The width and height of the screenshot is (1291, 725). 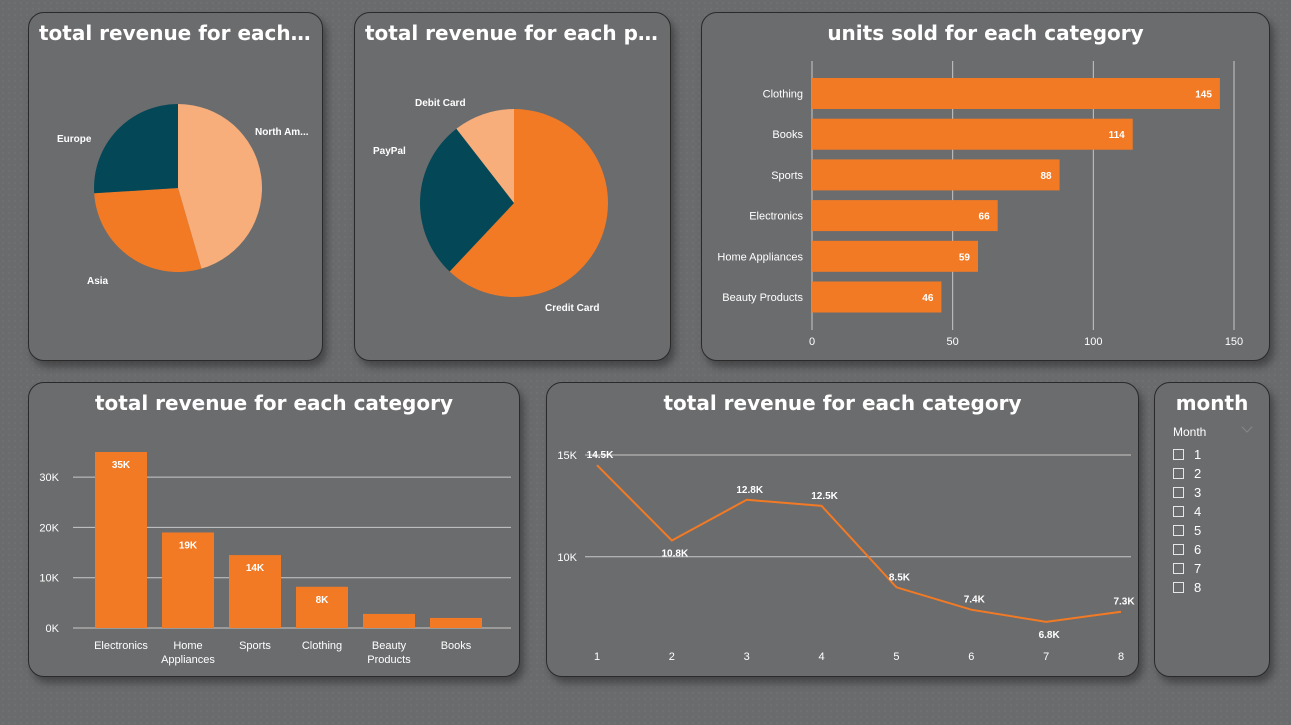 What do you see at coordinates (1198, 492) in the screenshot?
I see `month-option-label: 3` at bounding box center [1198, 492].